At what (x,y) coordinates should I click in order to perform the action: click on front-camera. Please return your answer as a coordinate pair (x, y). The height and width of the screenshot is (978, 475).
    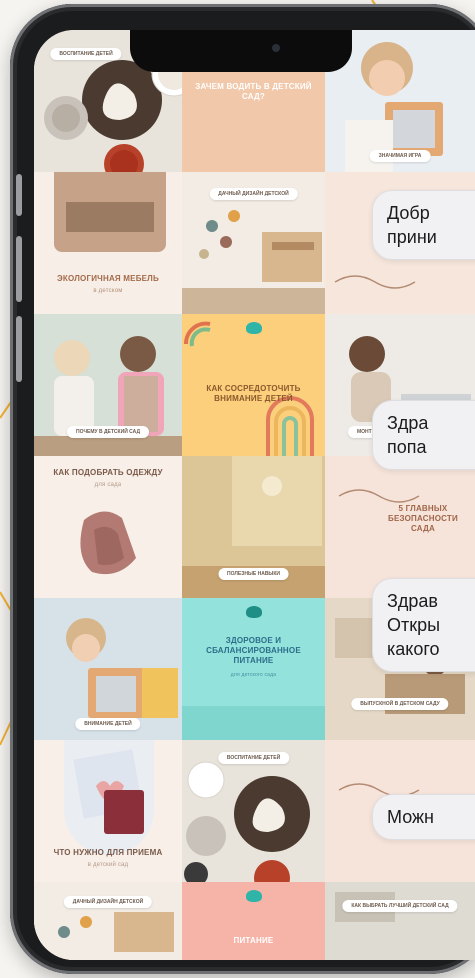
    Looking at the image, I should click on (276, 48).